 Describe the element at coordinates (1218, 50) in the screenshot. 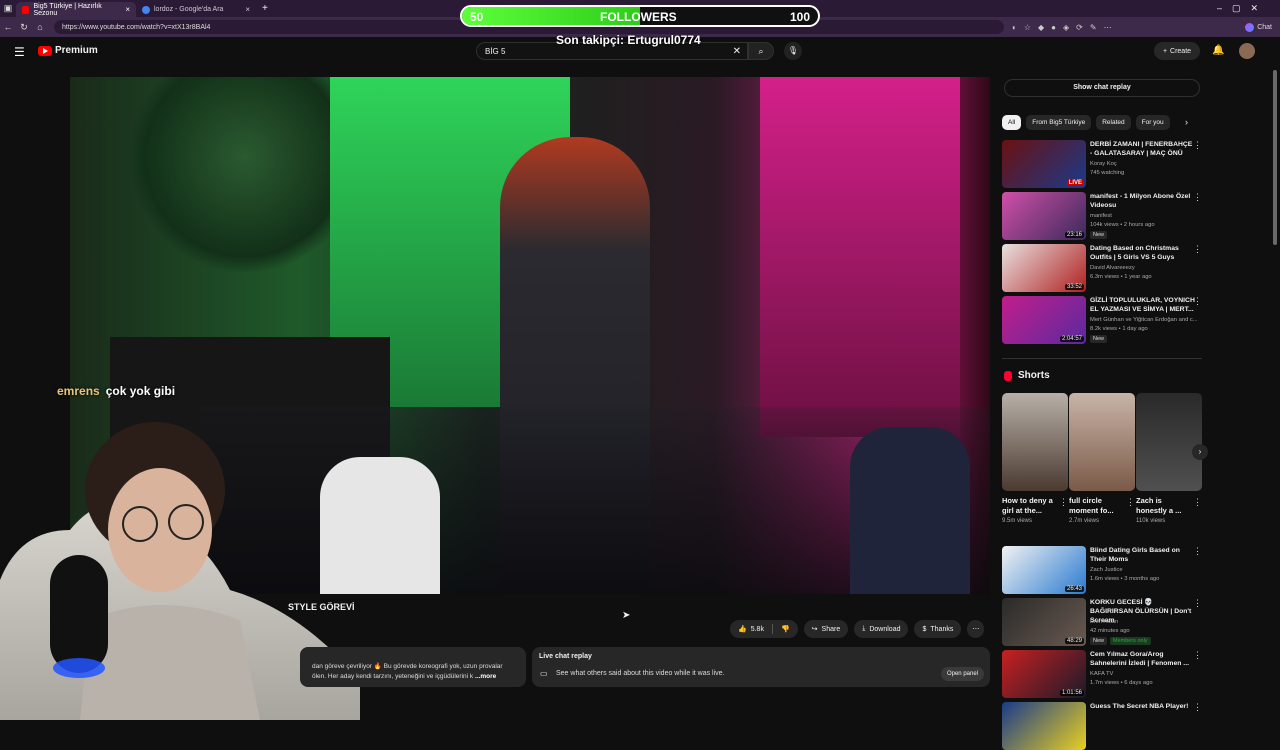

I see `notifications-bell-icon: 🔔` at that location.